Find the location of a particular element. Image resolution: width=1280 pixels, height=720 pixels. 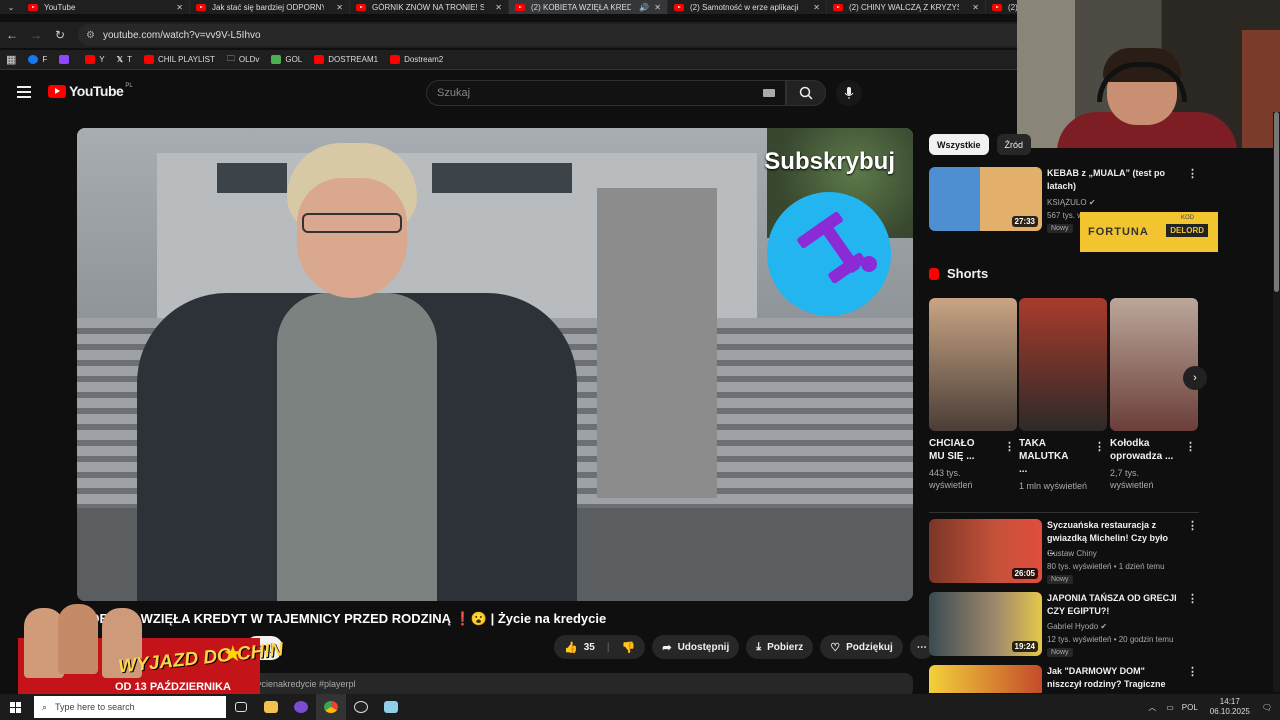

url-field: ⚙ youtube.com/watch?v=vv9V-L5Ihvo is located at coordinates (568, 35).